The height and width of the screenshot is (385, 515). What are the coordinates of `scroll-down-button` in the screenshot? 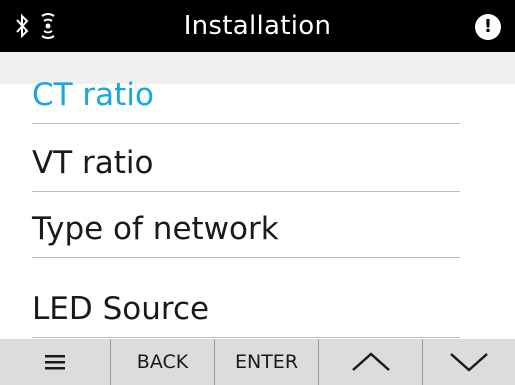 It's located at (468, 362).